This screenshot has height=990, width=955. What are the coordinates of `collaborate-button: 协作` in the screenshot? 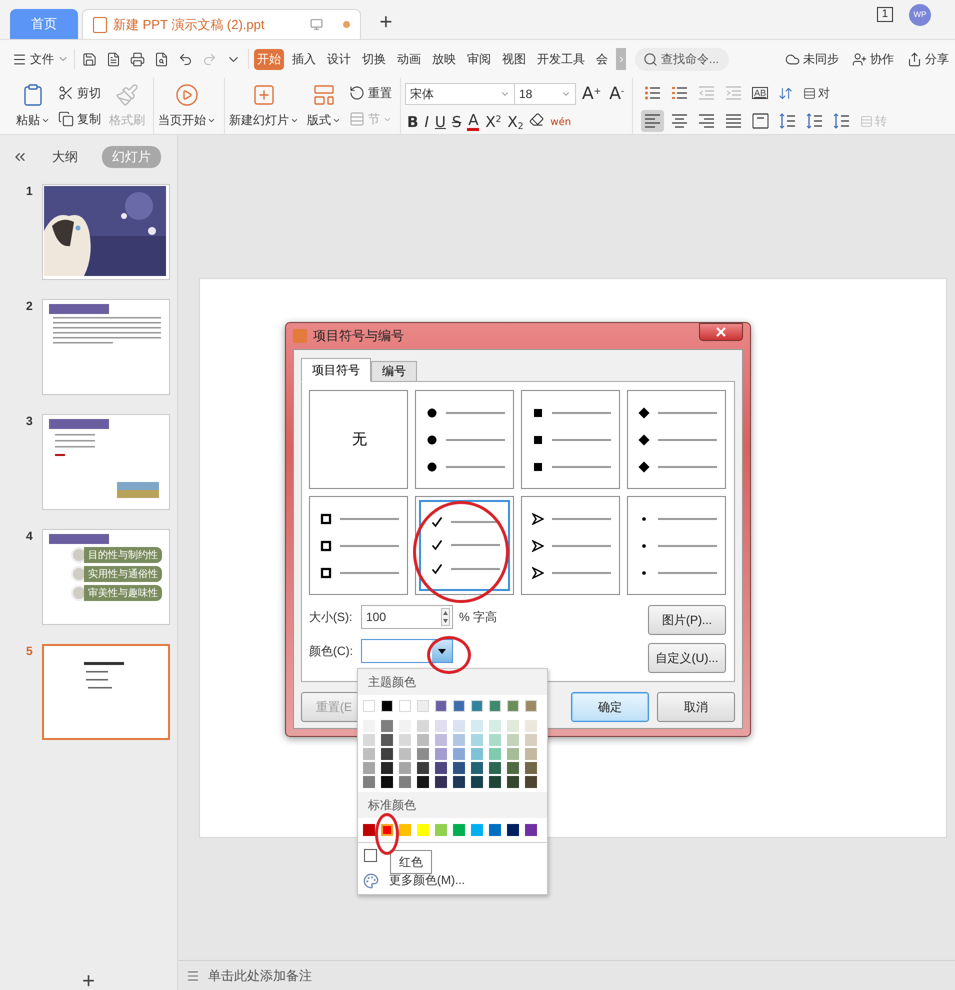 It's located at (873, 59).